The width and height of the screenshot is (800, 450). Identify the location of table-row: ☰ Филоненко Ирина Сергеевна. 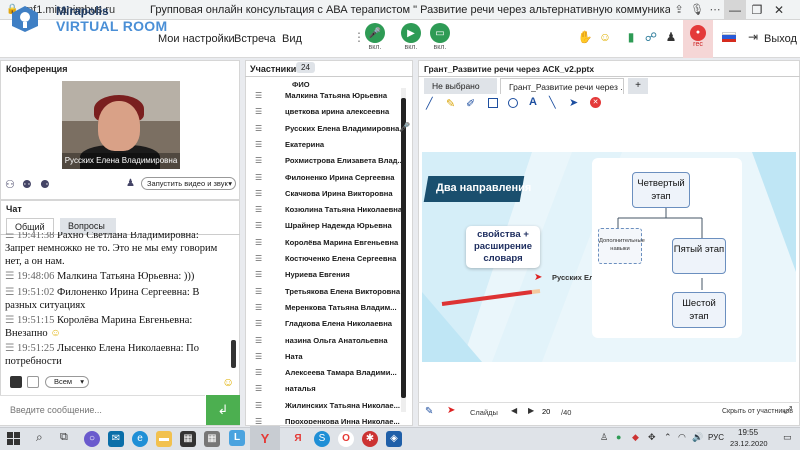
(325, 178).